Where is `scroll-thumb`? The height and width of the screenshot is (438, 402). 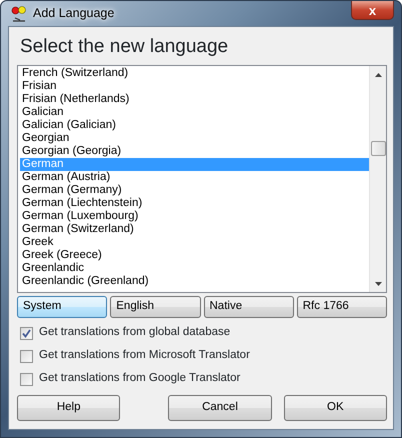 scroll-thumb is located at coordinates (378, 148).